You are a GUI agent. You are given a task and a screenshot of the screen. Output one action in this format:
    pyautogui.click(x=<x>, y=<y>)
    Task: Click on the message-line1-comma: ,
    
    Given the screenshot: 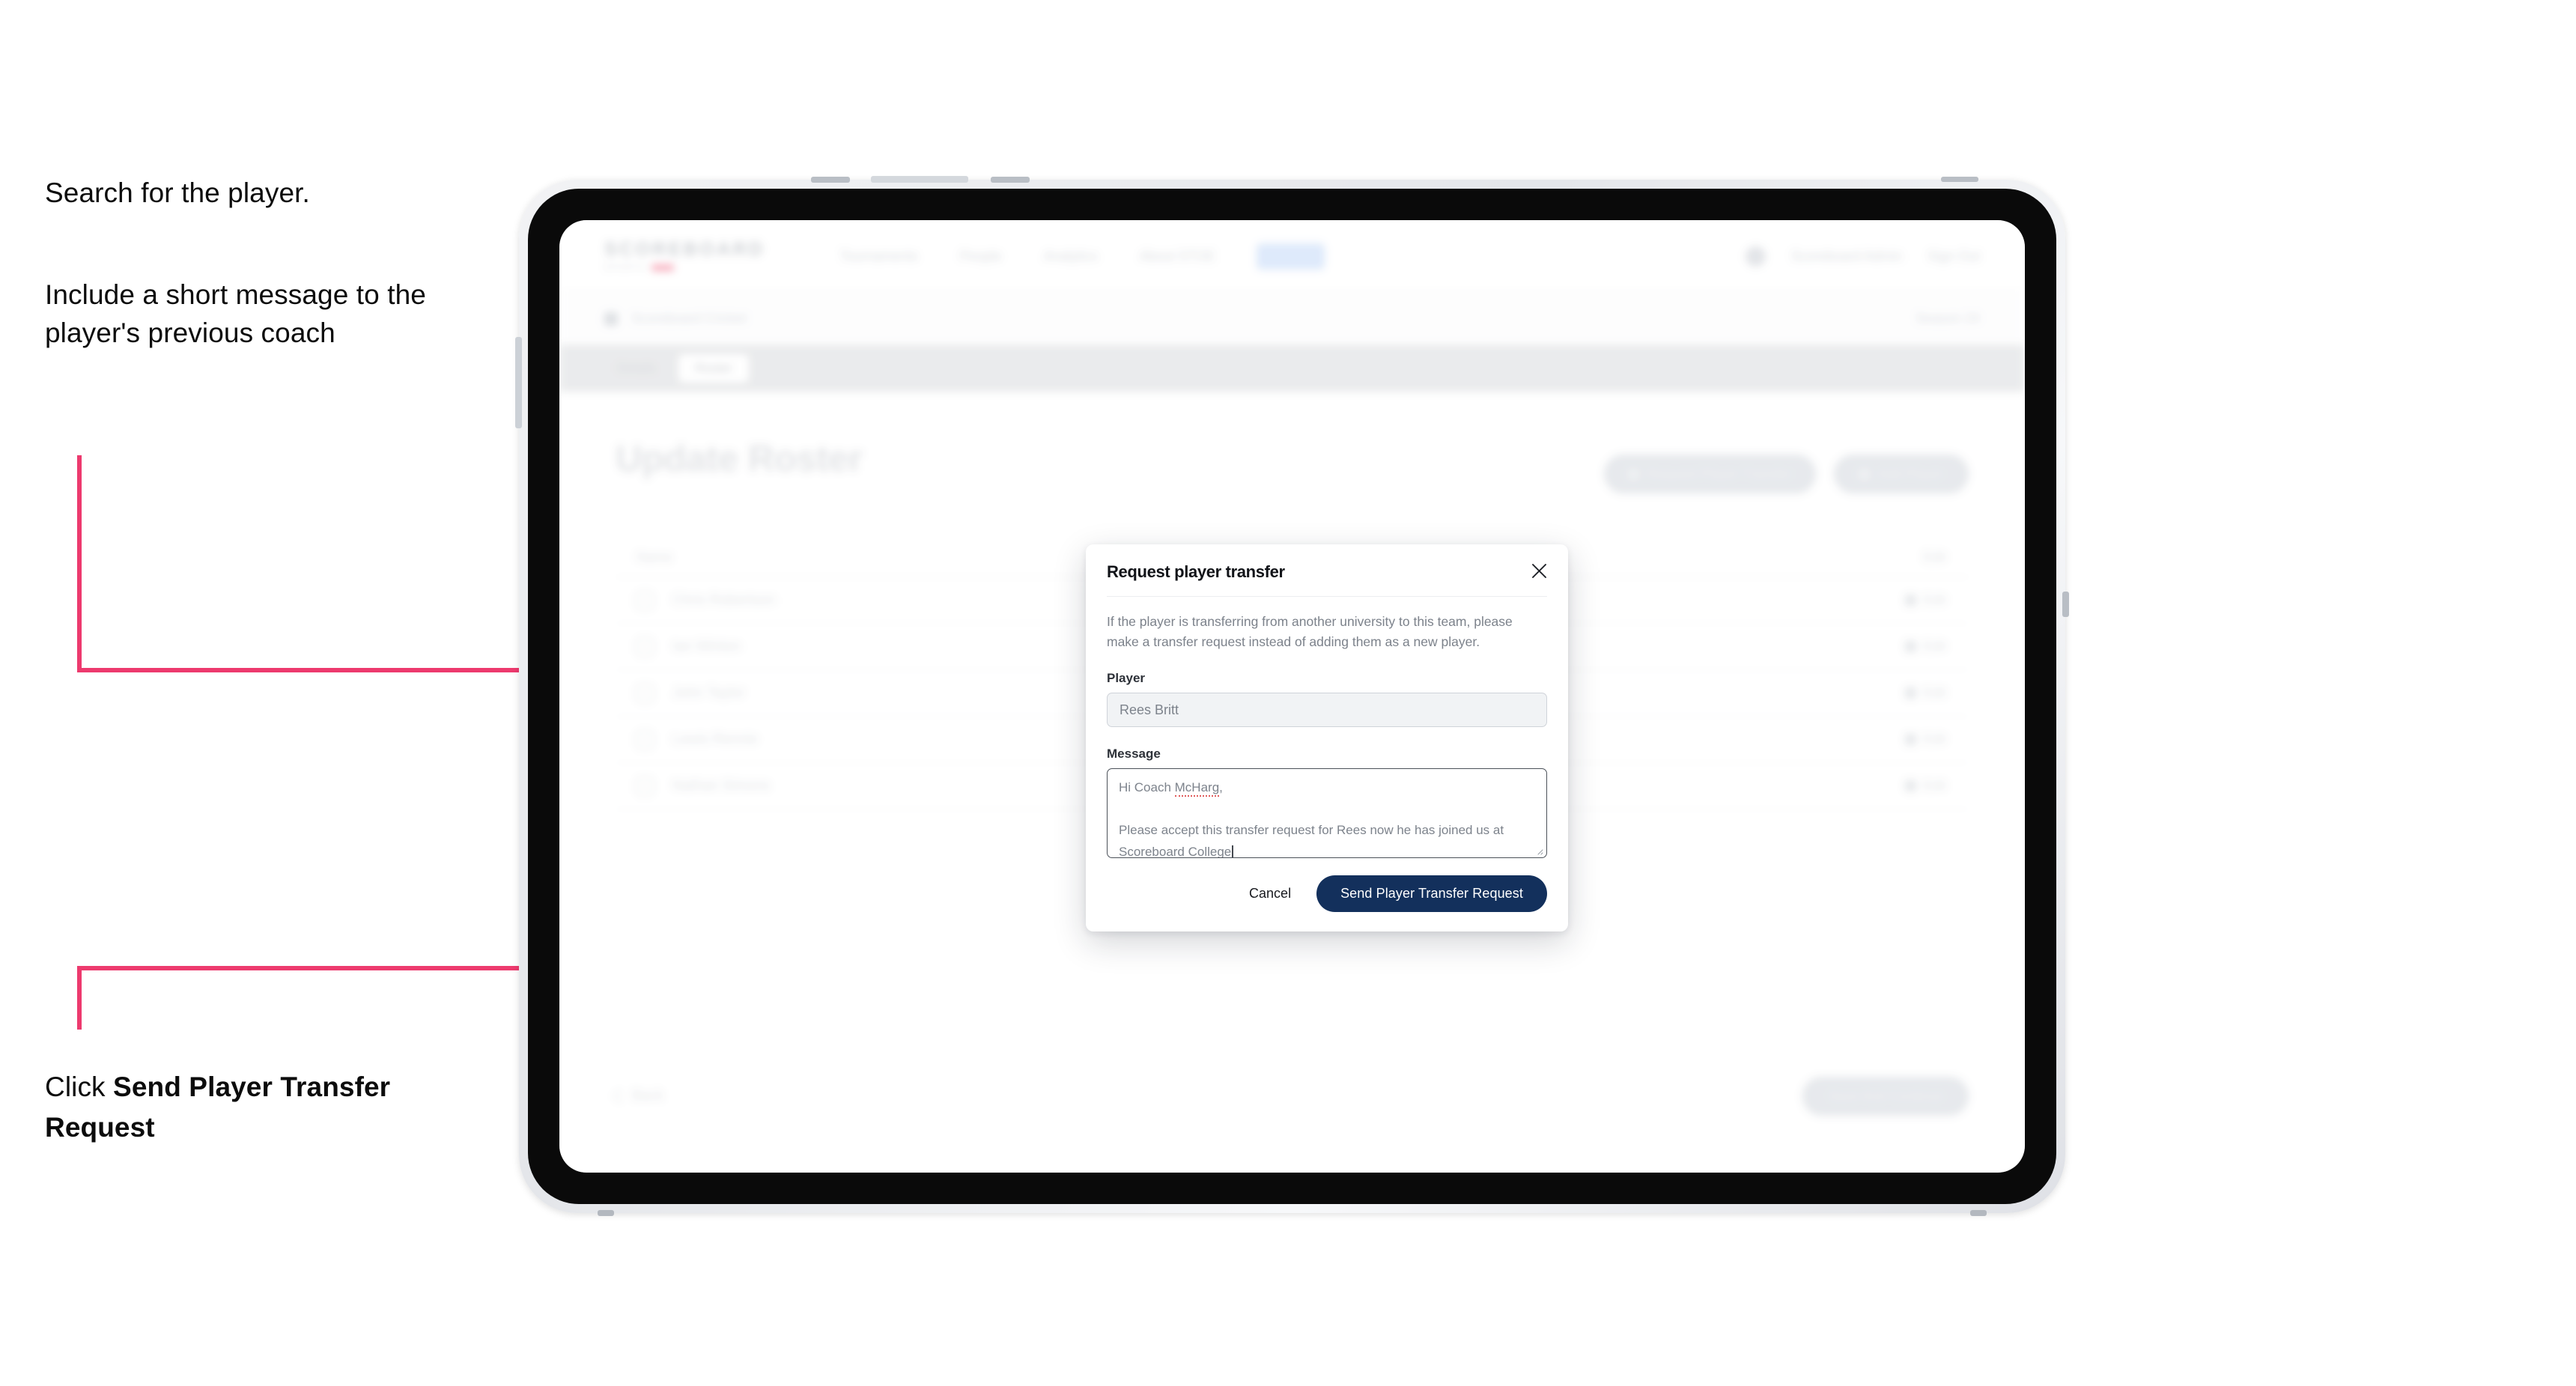 What is the action you would take?
    pyautogui.click(x=1221, y=788)
    